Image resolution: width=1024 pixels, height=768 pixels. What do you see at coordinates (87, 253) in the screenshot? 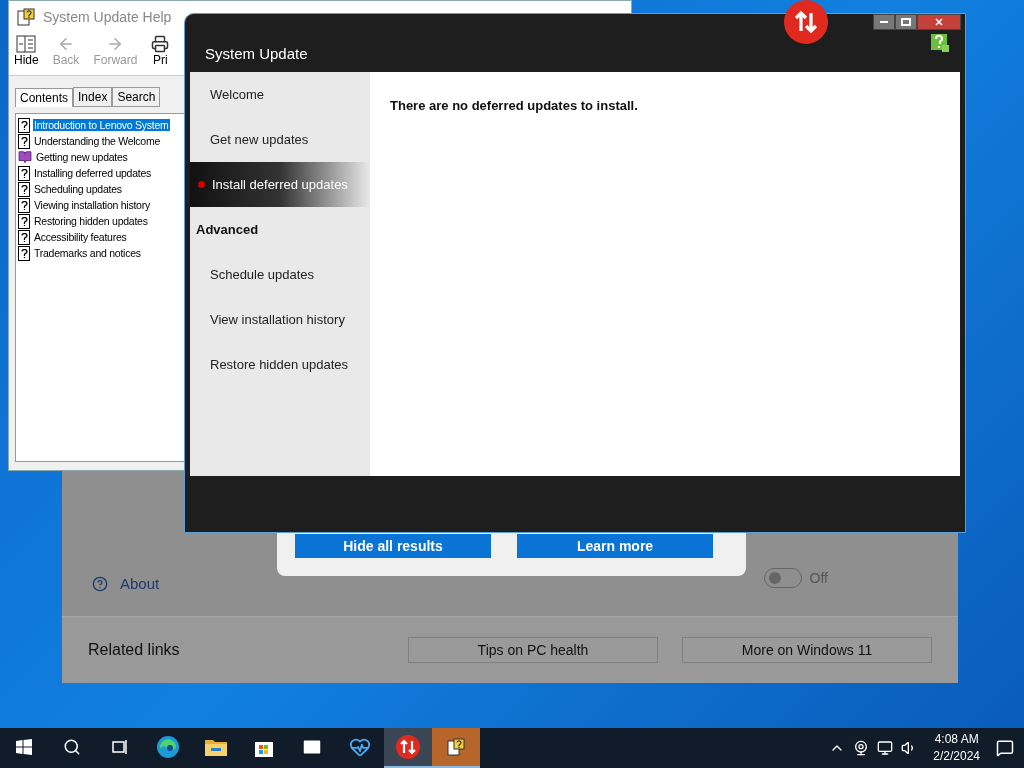
I see `topic-item: Trademarks and notices` at bounding box center [87, 253].